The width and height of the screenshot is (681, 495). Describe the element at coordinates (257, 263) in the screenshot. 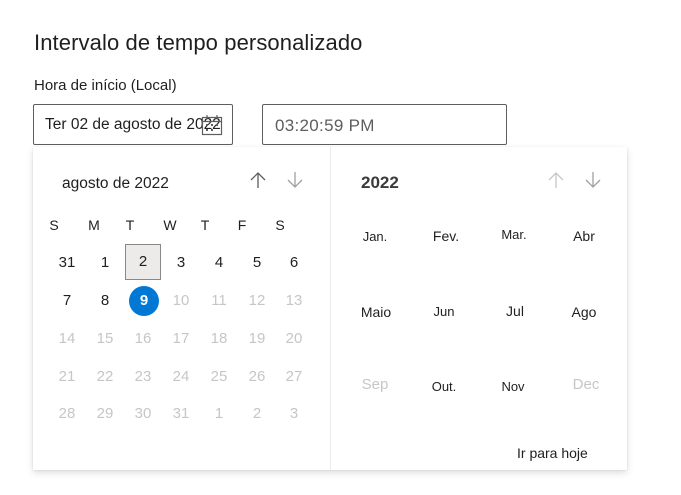

I see `day-cell: 5` at that location.